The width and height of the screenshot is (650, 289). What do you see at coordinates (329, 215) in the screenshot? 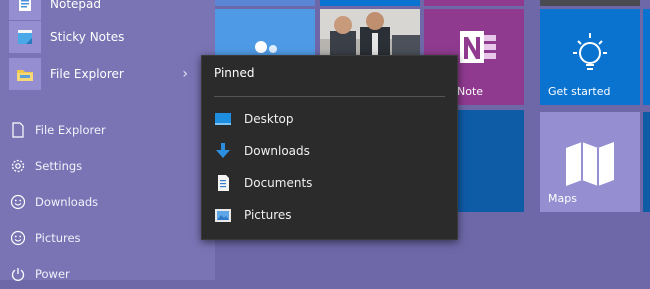
I see `jump-list-item-pictures: Pictures` at bounding box center [329, 215].